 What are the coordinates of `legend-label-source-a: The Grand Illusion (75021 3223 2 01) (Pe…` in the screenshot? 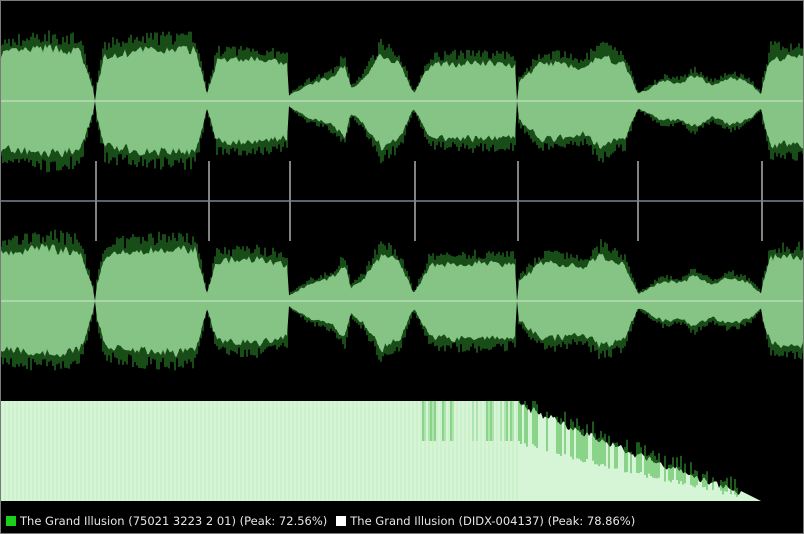 It's located at (174, 521).